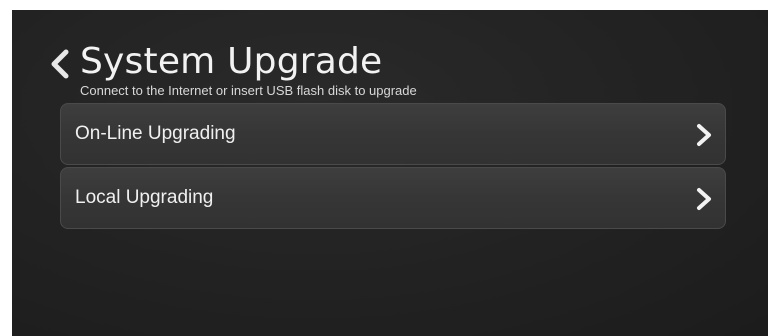  Describe the element at coordinates (155, 133) in the screenshot. I see `menu-item-label: On-Line Upgrading` at that location.